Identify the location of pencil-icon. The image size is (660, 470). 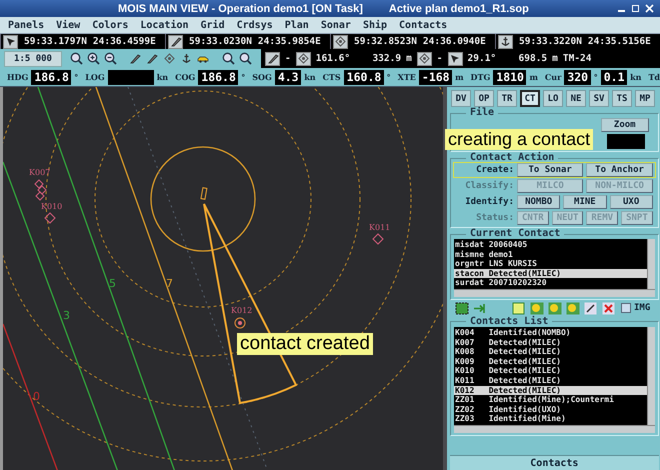
(590, 308).